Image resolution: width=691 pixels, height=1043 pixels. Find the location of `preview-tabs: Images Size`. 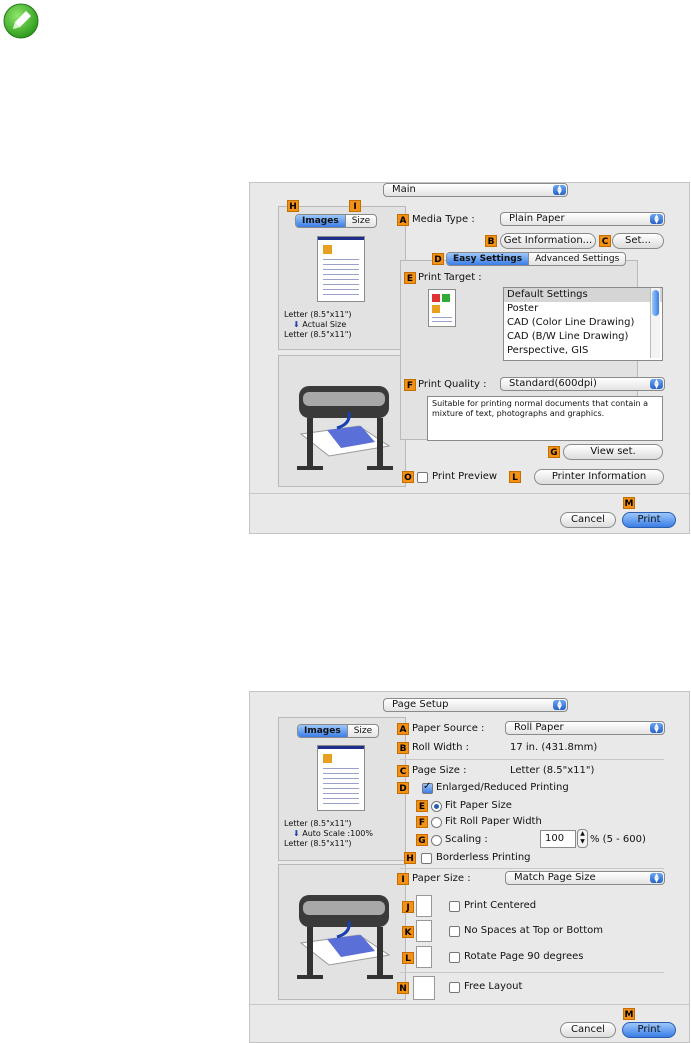

preview-tabs: Images Size is located at coordinates (336, 221).